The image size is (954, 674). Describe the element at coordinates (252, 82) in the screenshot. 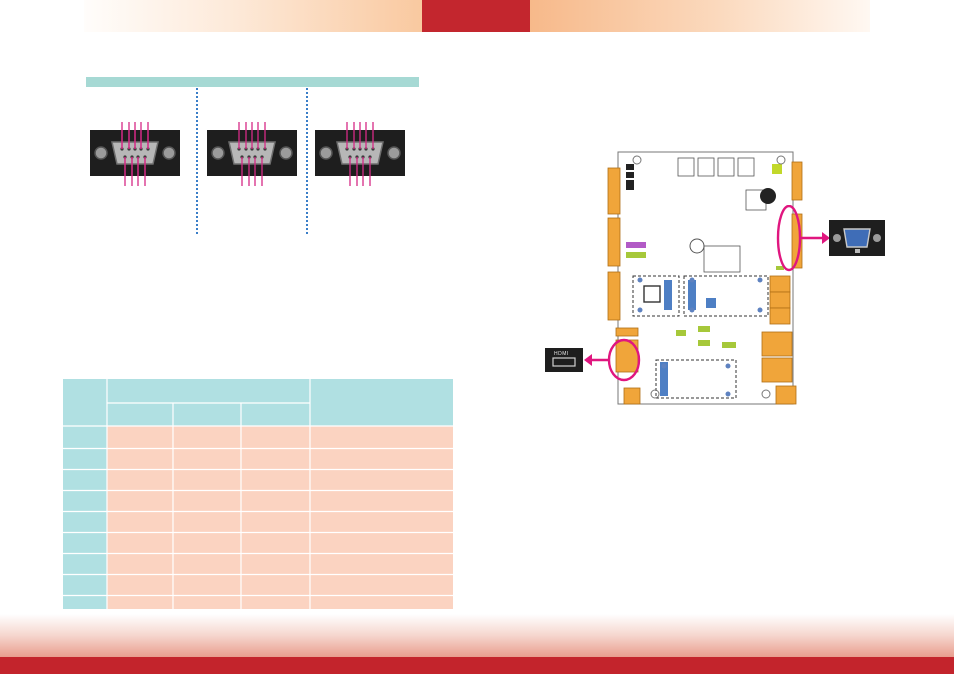

I see `section-strip` at that location.